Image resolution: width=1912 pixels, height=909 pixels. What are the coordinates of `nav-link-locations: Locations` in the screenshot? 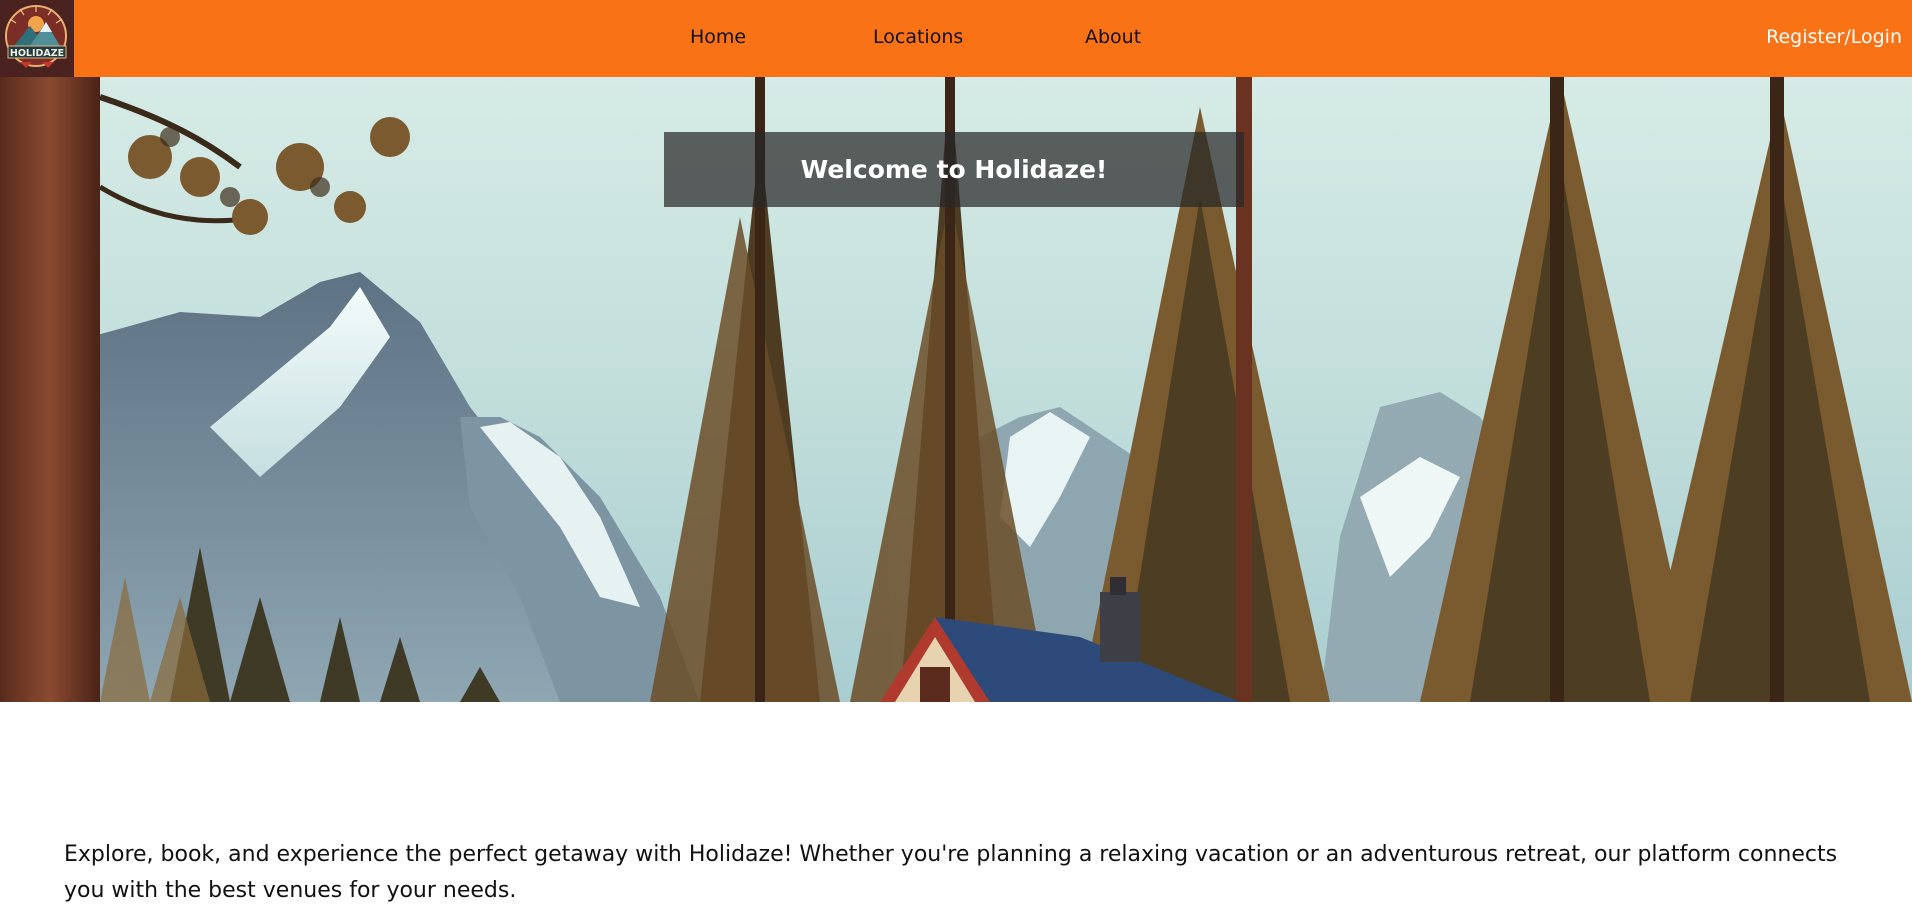 It's located at (918, 37).